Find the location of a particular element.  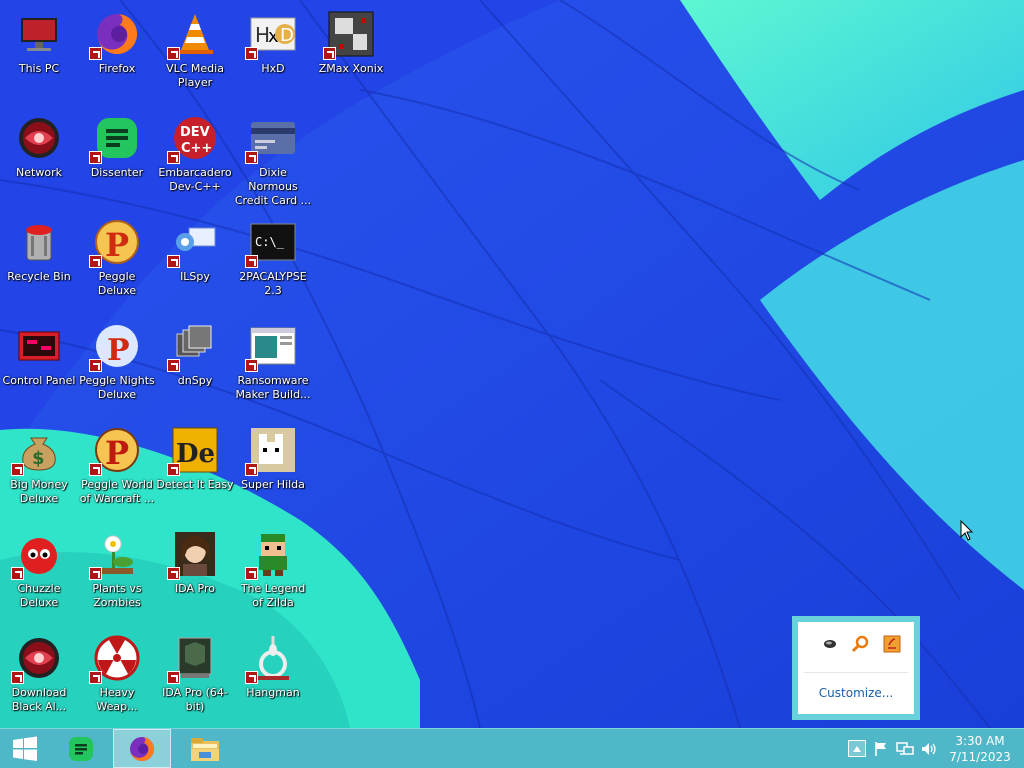

chuzzle-icon is located at coordinates (37, 555).